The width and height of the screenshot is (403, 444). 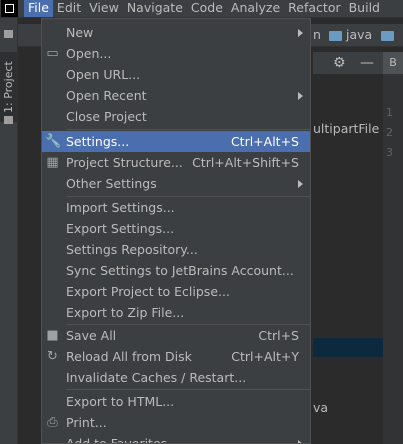 I want to click on project-structure-icon: ▦, so click(x=52, y=162).